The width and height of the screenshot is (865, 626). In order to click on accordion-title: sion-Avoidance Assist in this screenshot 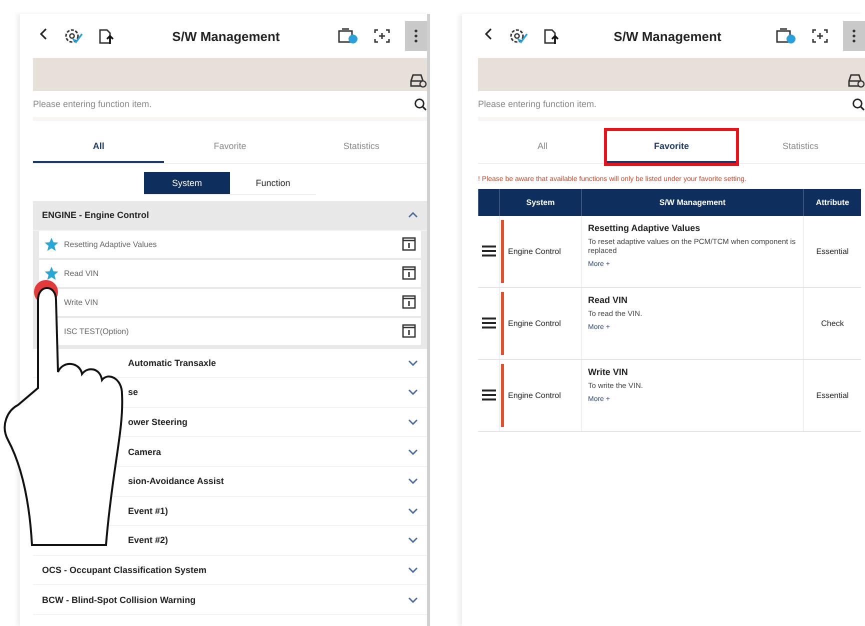, I will do `click(176, 481)`.